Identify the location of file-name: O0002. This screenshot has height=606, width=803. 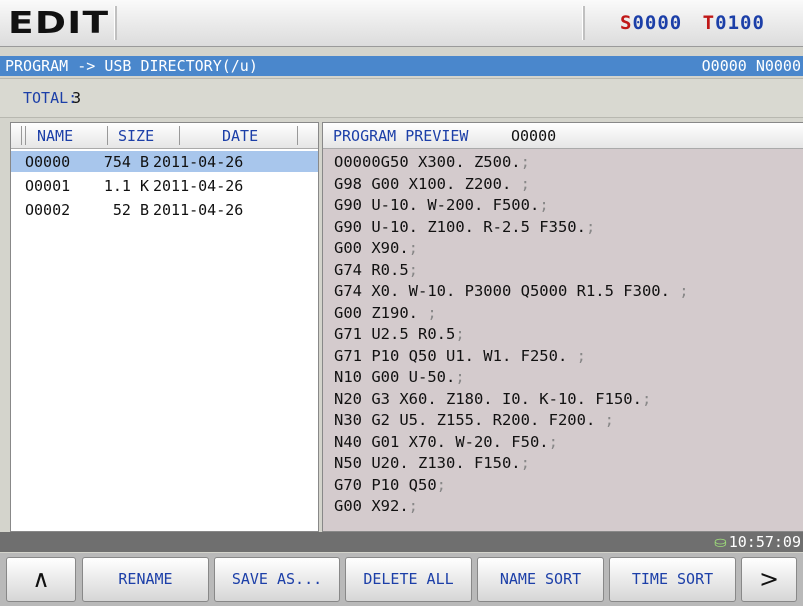
(48, 210).